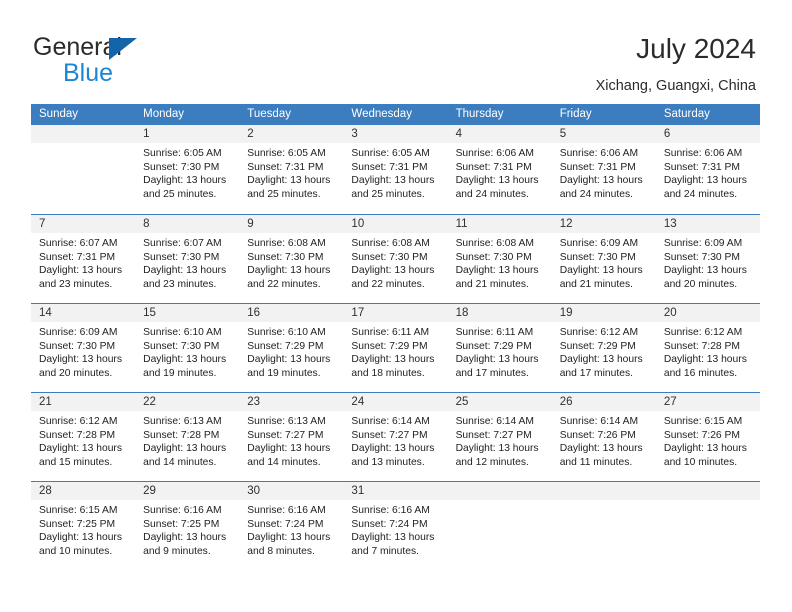  Describe the element at coordinates (696, 48) in the screenshot. I see `page-title: July 2024` at that location.